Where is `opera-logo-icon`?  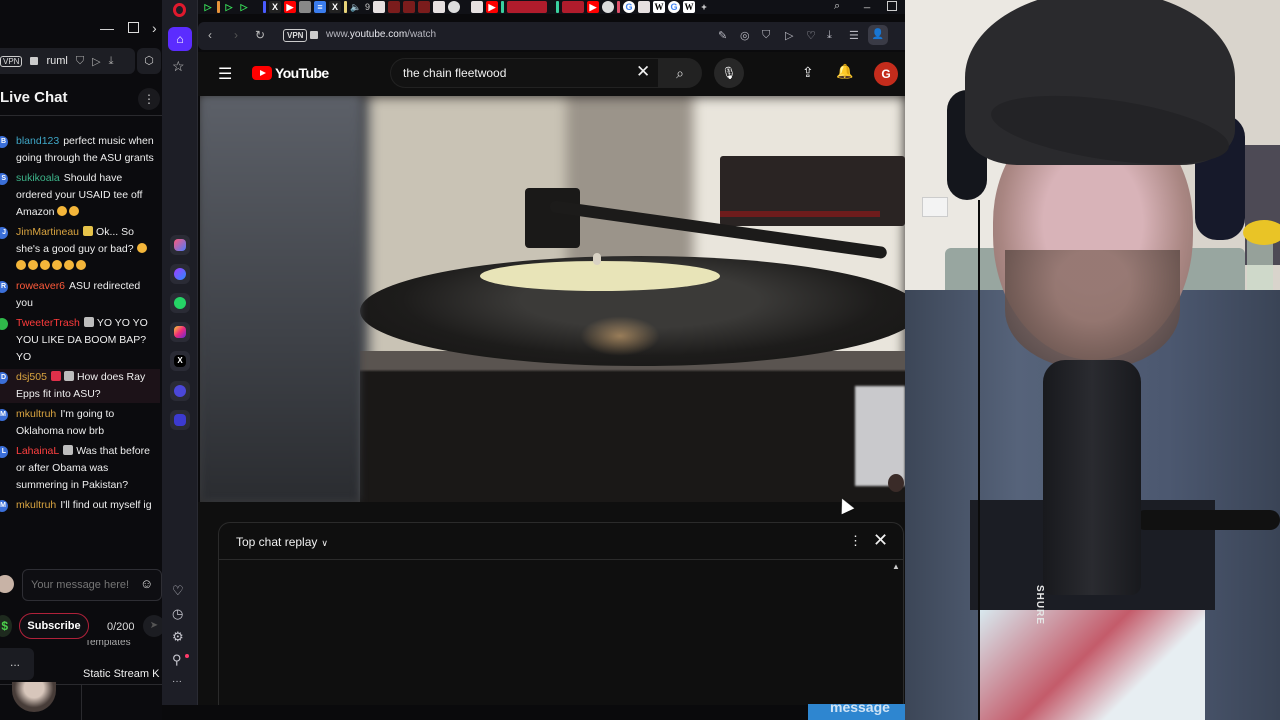
opera-logo-icon is located at coordinates (179, 10).